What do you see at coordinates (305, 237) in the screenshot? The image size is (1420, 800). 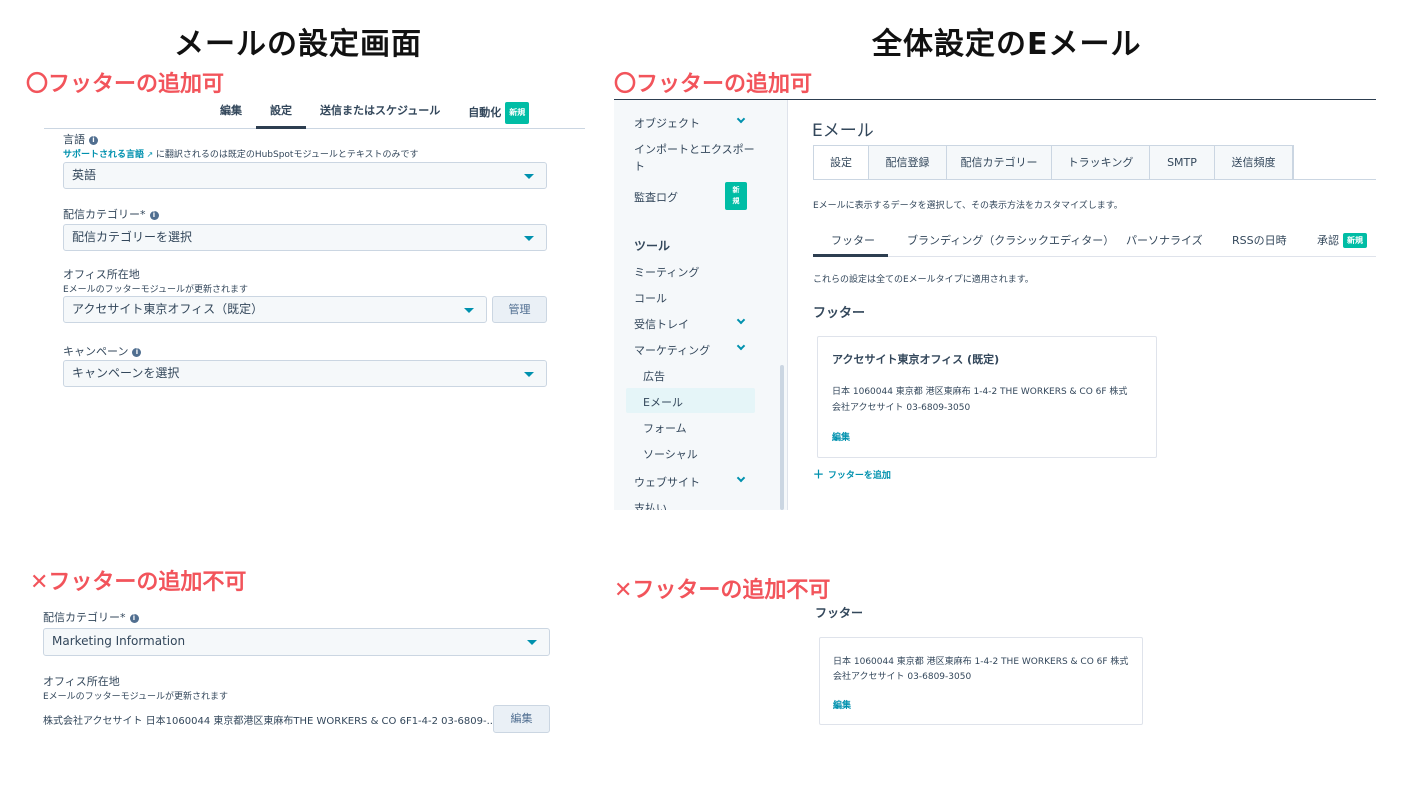 I see `category-select: 配信カテゴリーを選択` at bounding box center [305, 237].